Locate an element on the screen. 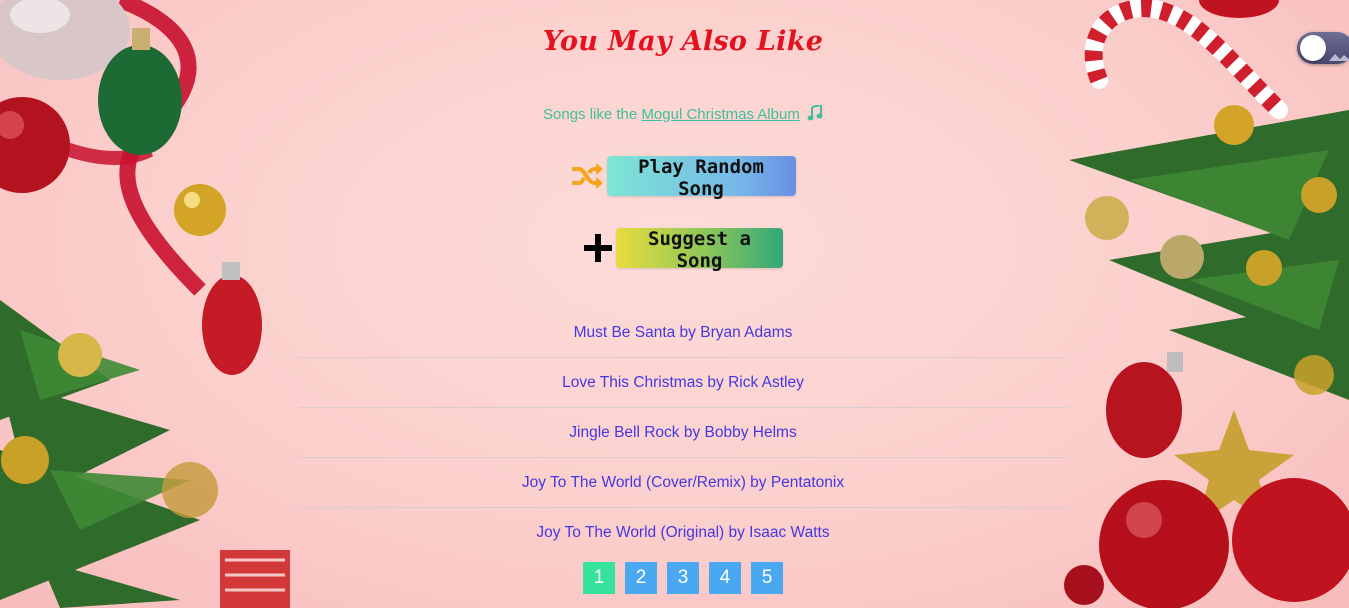 The height and width of the screenshot is (608, 1349). page-button-4: 4 is located at coordinates (725, 578).